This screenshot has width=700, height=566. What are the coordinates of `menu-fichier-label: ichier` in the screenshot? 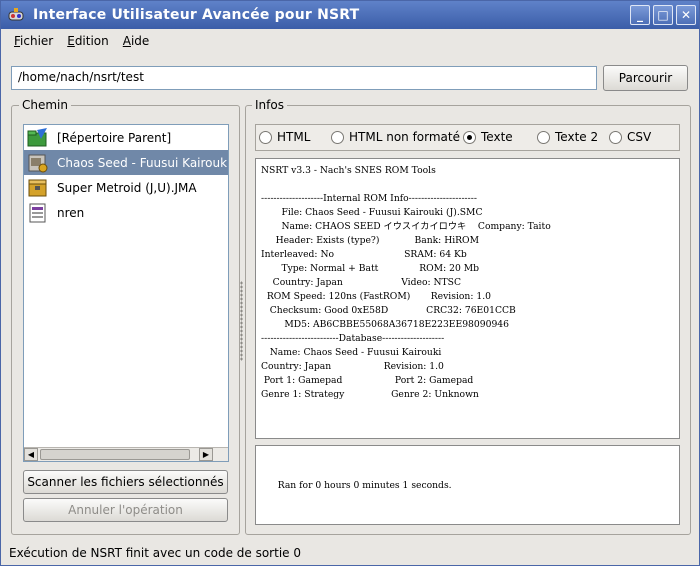 It's located at (37, 41).